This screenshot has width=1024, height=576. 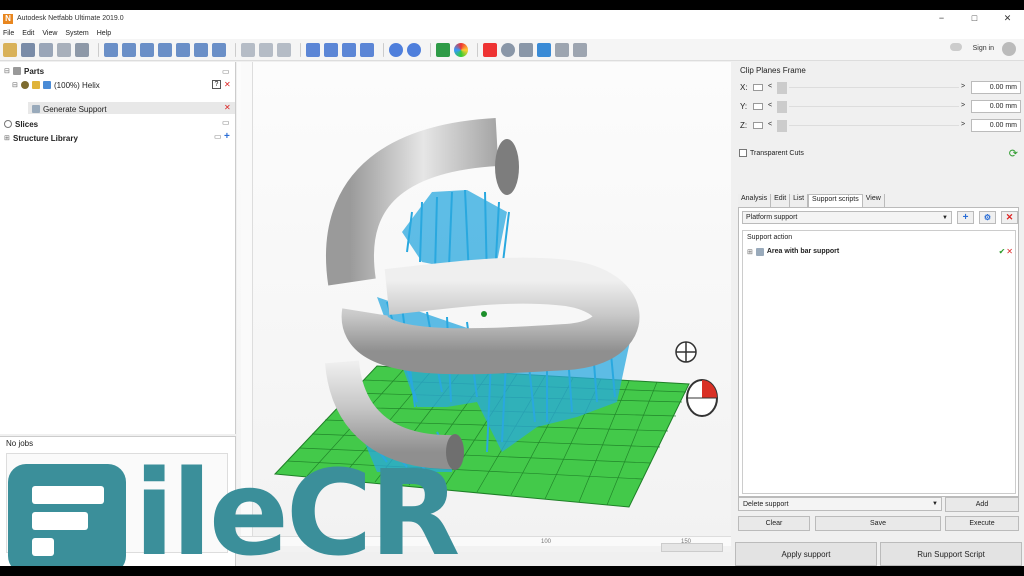 I want to click on clip-x-increase: >, so click(x=963, y=86).